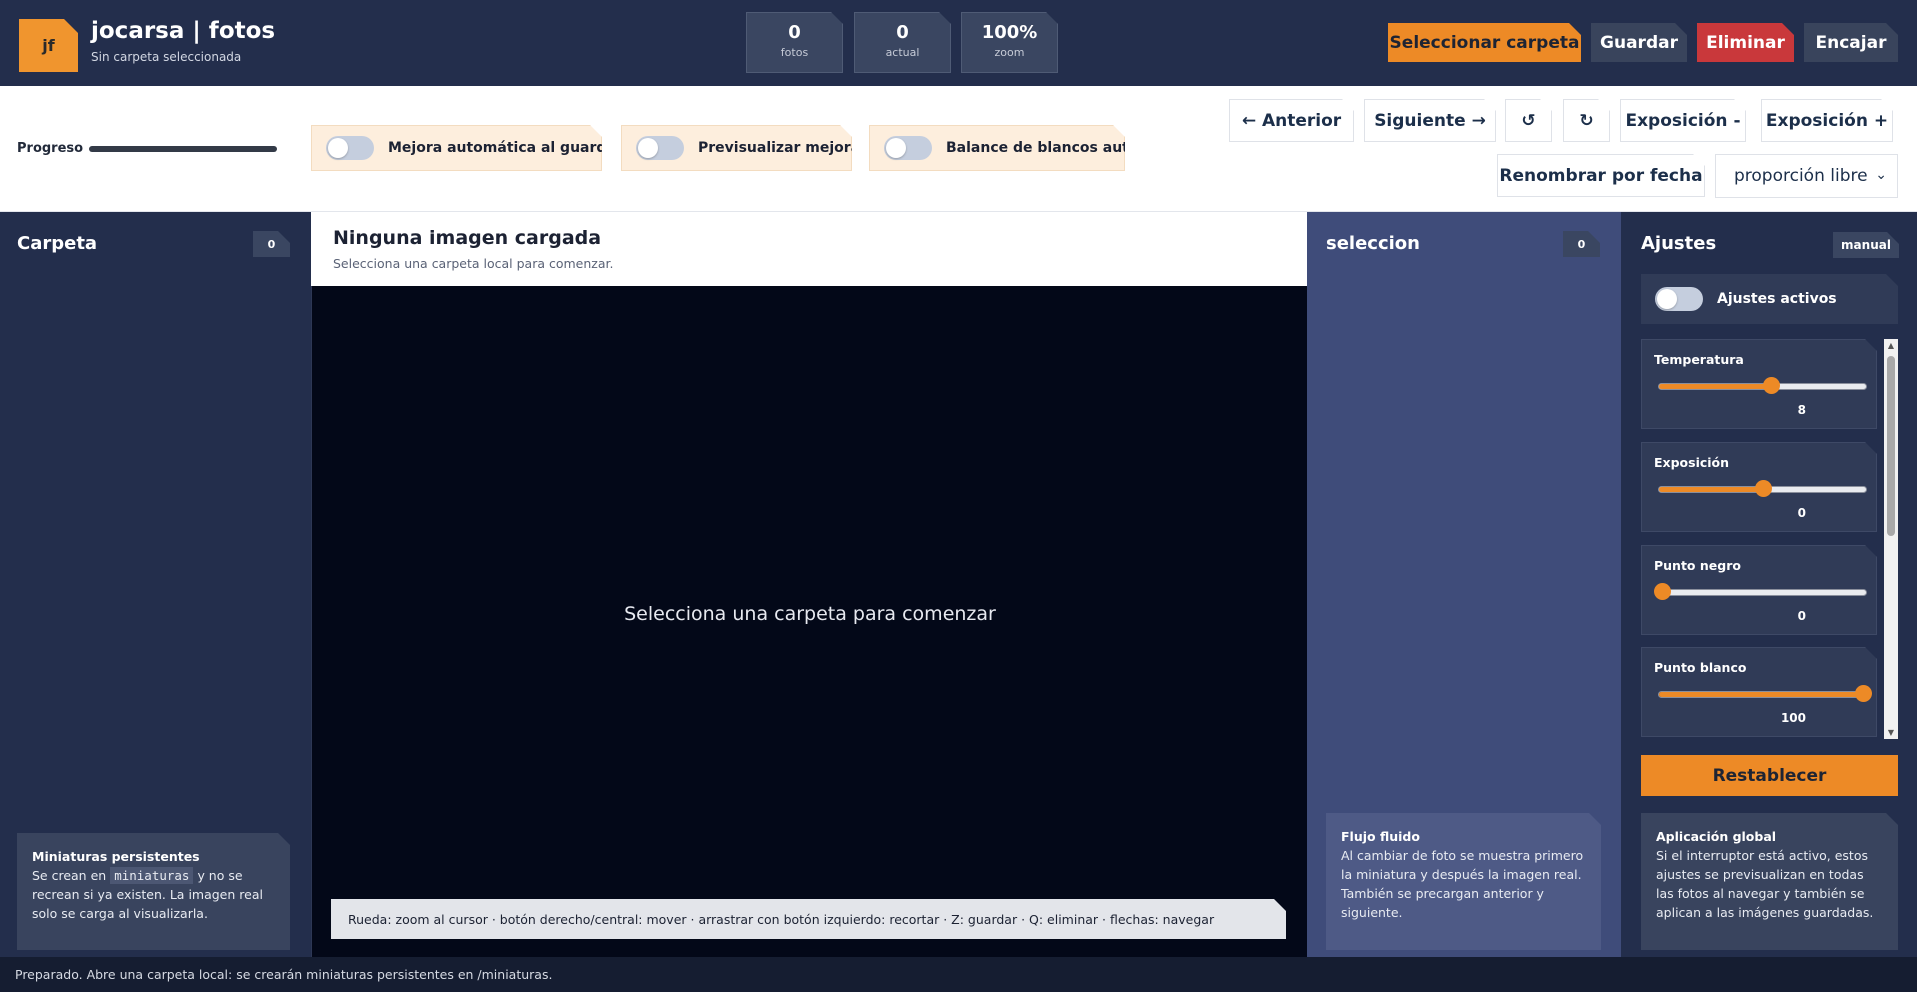 Image resolution: width=1917 pixels, height=992 pixels. What do you see at coordinates (1763, 488) in the screenshot?
I see `exposure-thumb` at bounding box center [1763, 488].